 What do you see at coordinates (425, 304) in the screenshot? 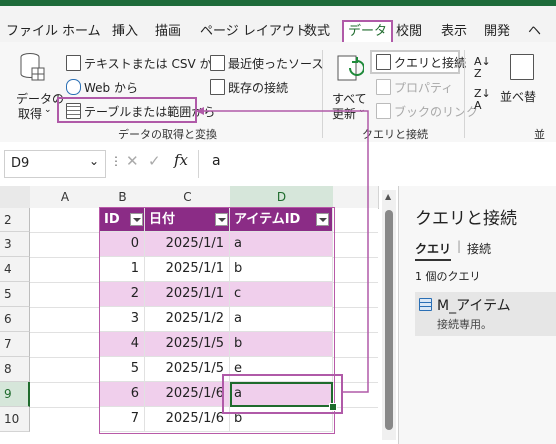
I see `table-icon` at bounding box center [425, 304].